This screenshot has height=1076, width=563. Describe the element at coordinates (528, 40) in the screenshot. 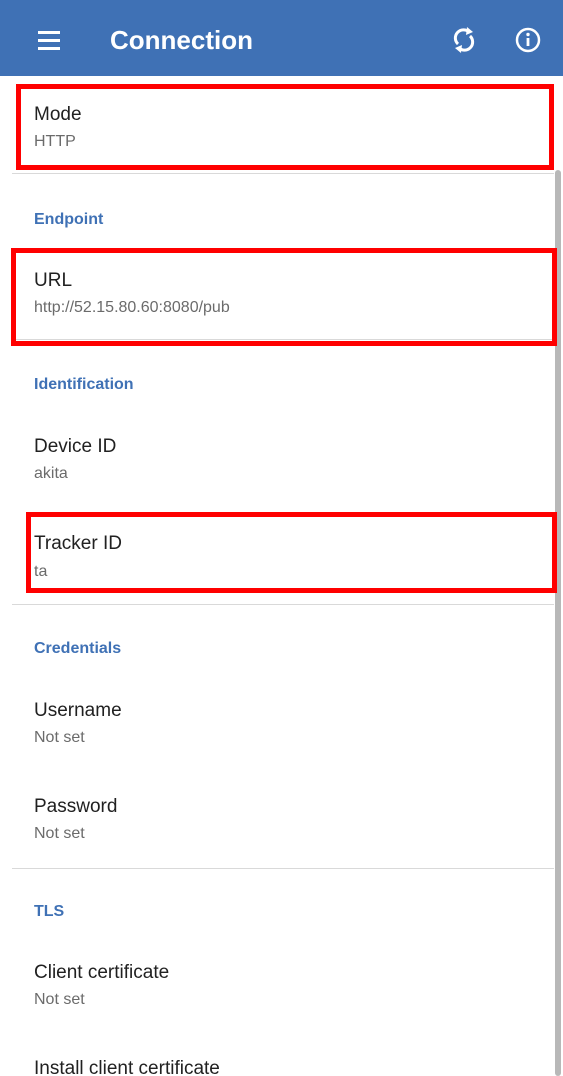

I see `info-icon` at that location.